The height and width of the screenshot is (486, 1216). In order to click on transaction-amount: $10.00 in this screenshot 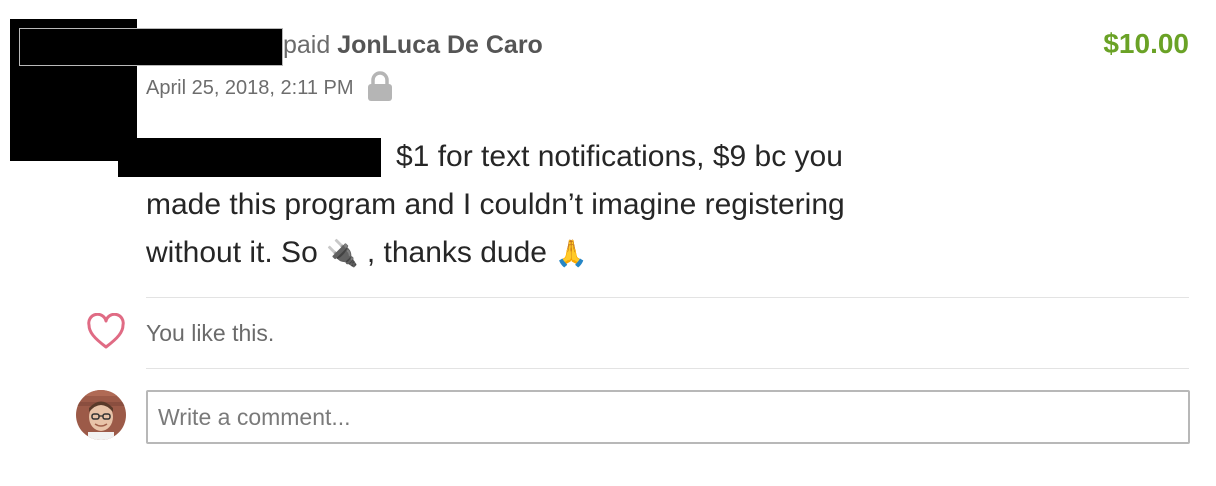, I will do `click(1146, 43)`.